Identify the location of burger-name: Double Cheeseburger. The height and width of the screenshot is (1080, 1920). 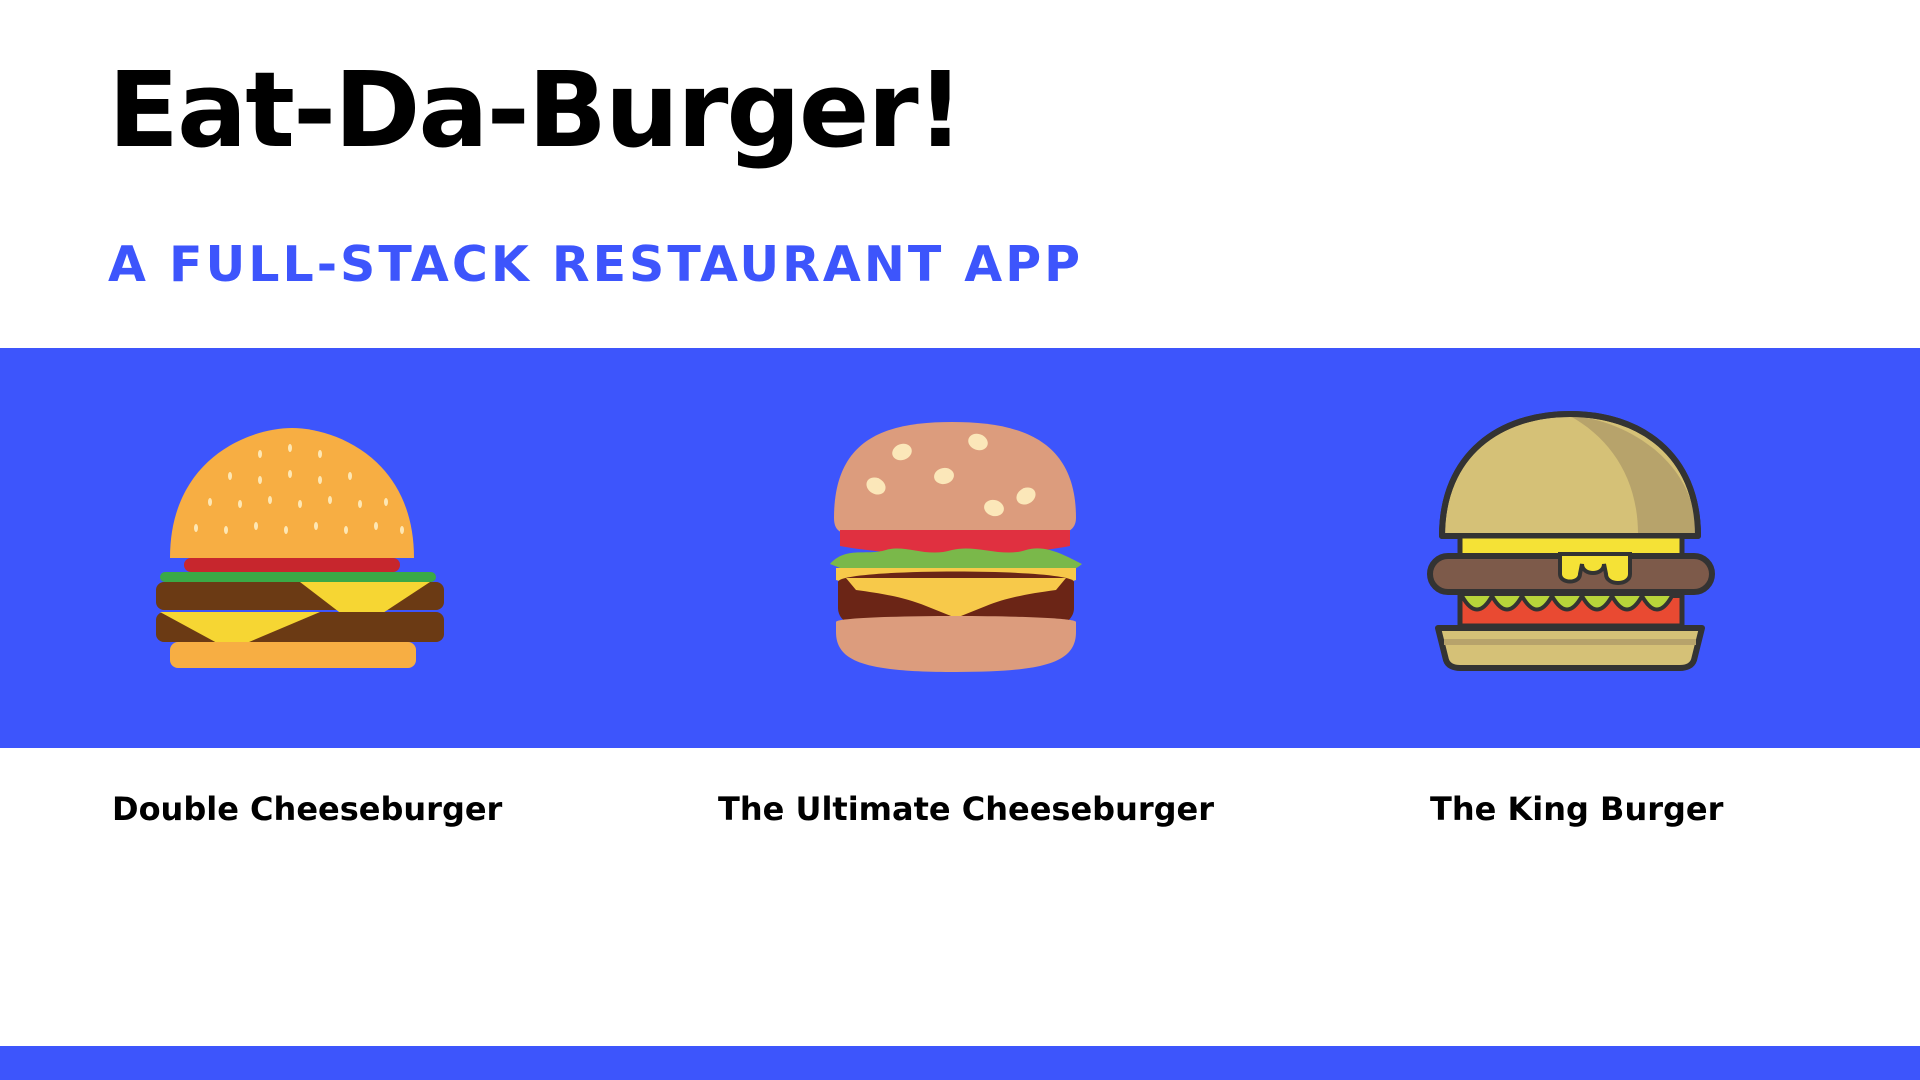
(307, 809).